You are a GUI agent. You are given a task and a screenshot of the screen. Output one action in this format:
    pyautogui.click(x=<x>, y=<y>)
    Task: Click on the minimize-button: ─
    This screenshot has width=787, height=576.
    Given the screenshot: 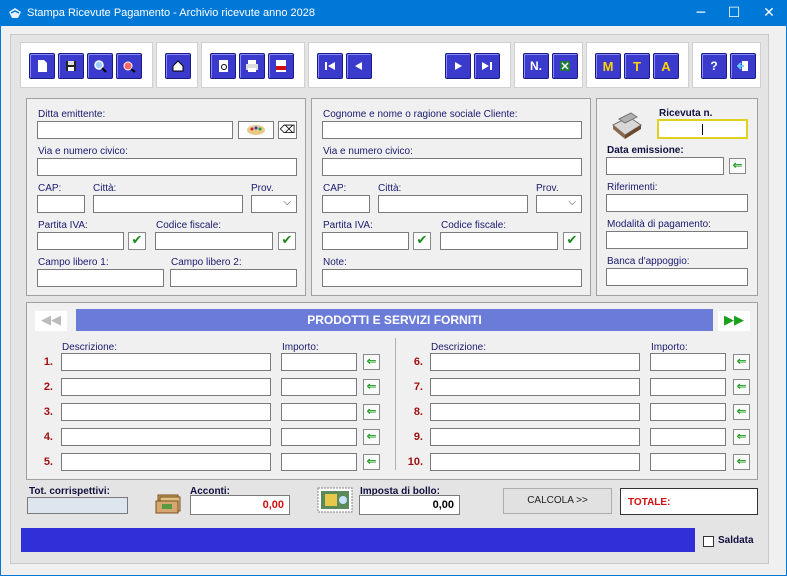 What is the action you would take?
    pyautogui.click(x=701, y=13)
    